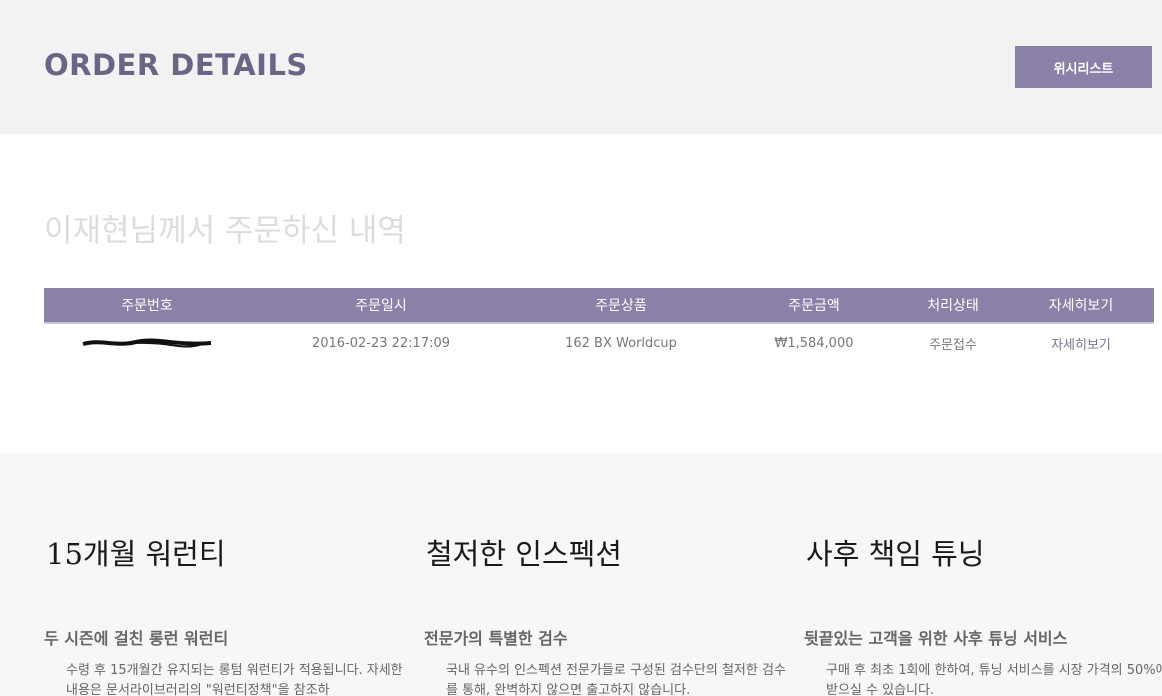  What do you see at coordinates (225, 231) in the screenshot?
I see `order-history-heading: 이재현님께서 주문하신 내역` at bounding box center [225, 231].